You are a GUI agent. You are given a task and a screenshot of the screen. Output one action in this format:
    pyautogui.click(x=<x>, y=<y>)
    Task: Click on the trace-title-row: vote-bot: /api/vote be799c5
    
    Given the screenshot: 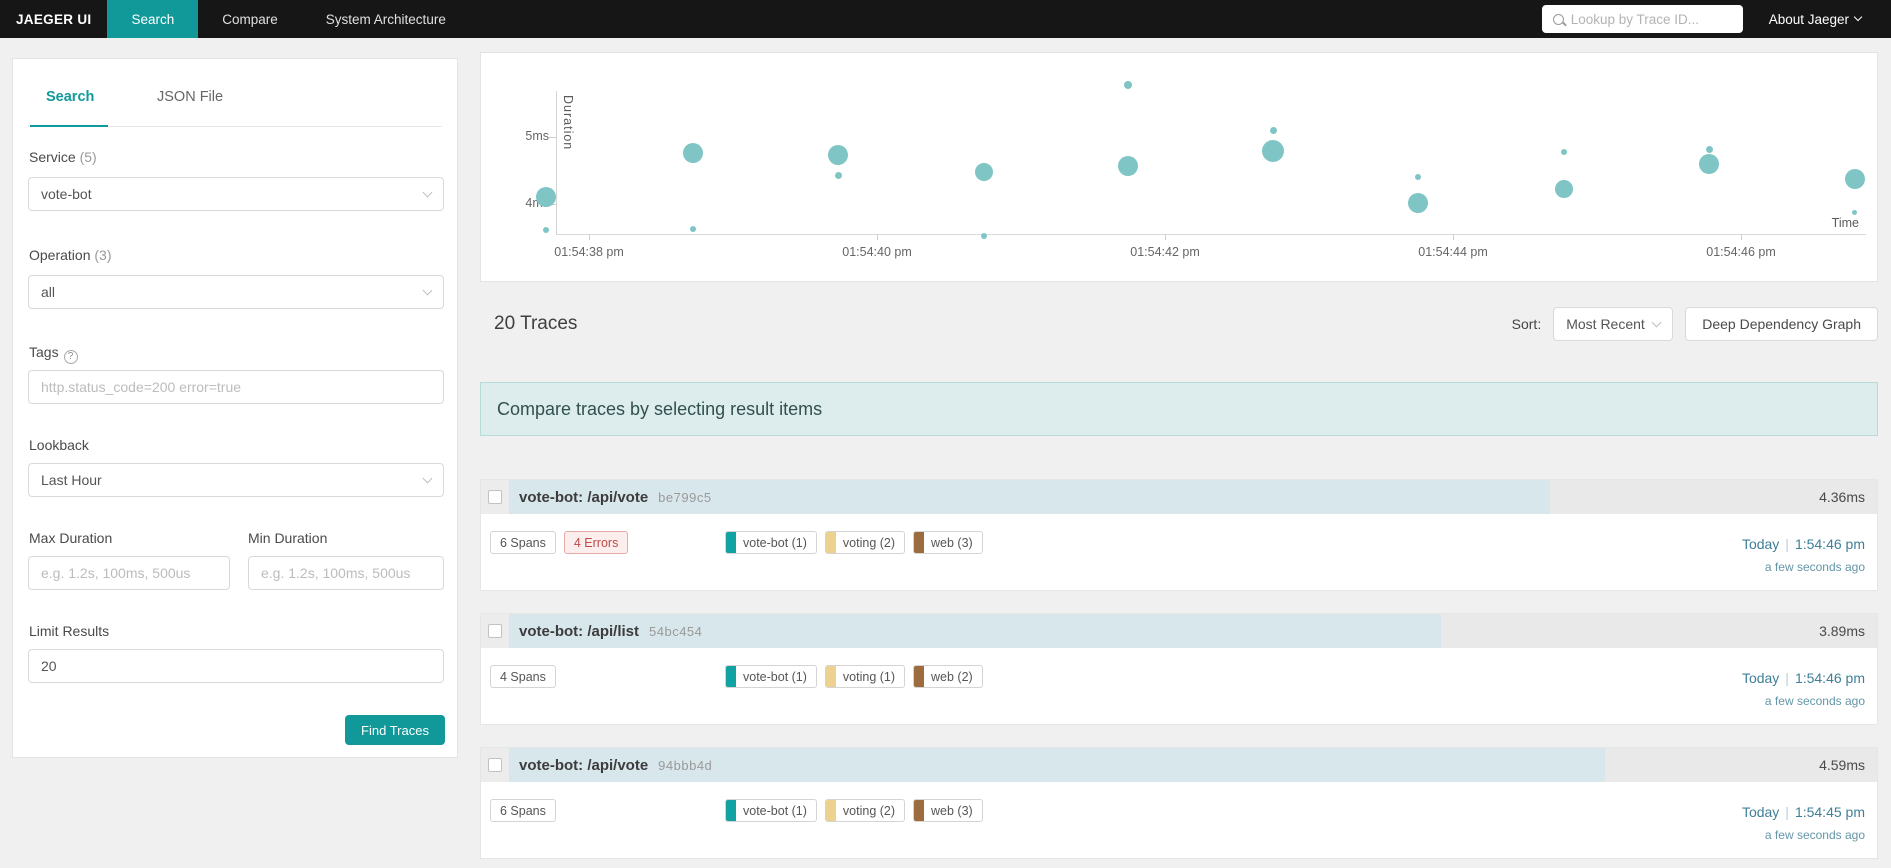 What is the action you would take?
    pyautogui.click(x=615, y=497)
    